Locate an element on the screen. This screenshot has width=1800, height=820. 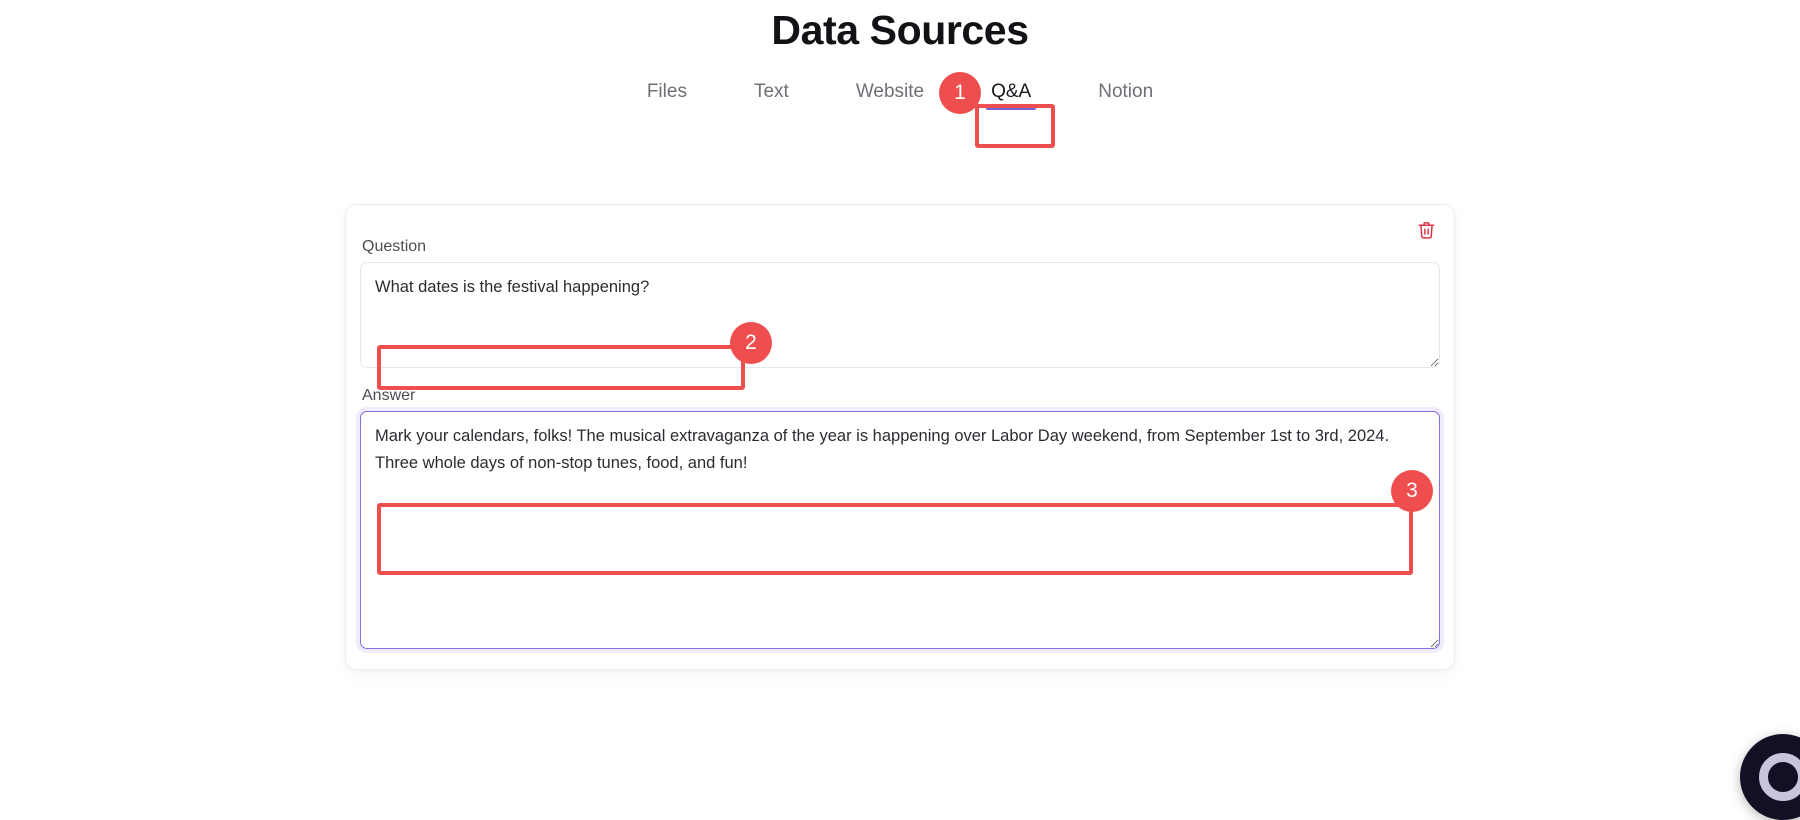
tab-website: Website is located at coordinates (890, 94).